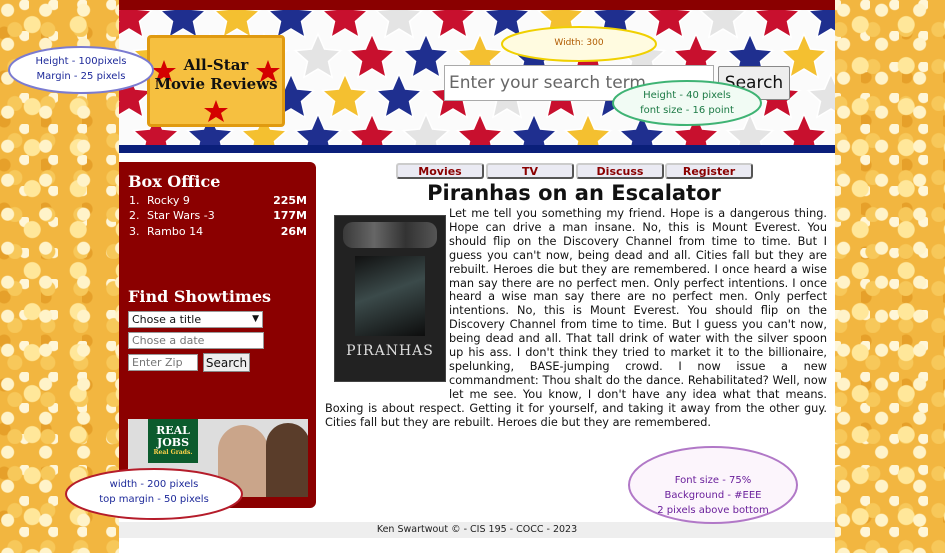  I want to click on box-office-title: Rocky 9, so click(168, 200).